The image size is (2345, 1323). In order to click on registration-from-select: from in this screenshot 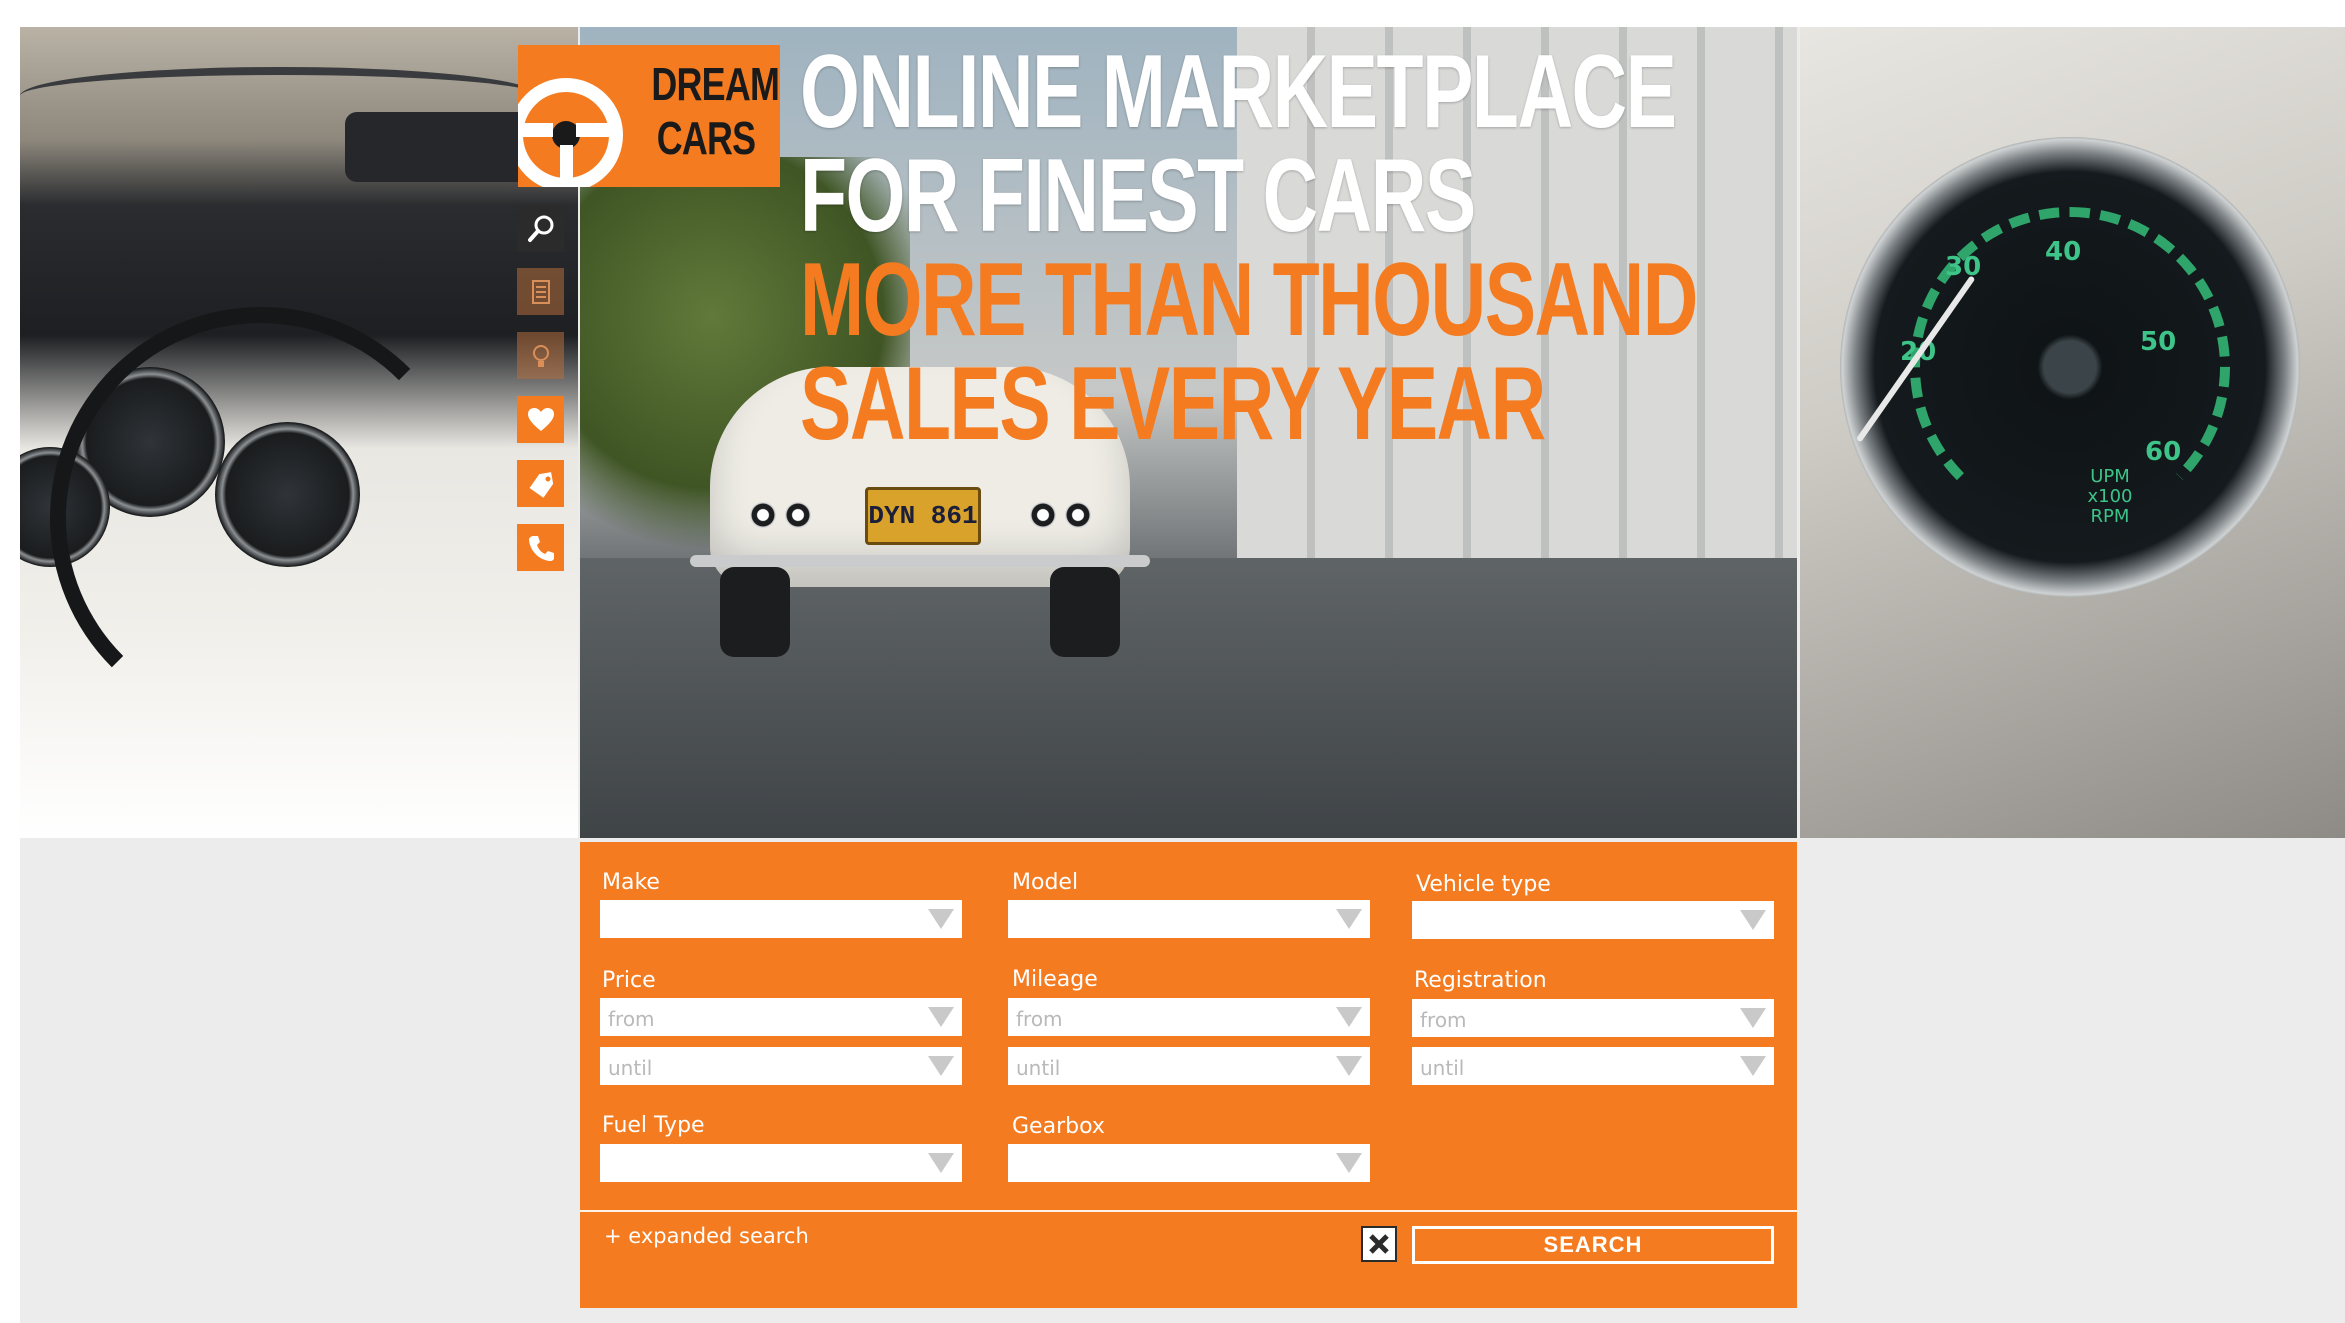, I will do `click(1593, 1018)`.